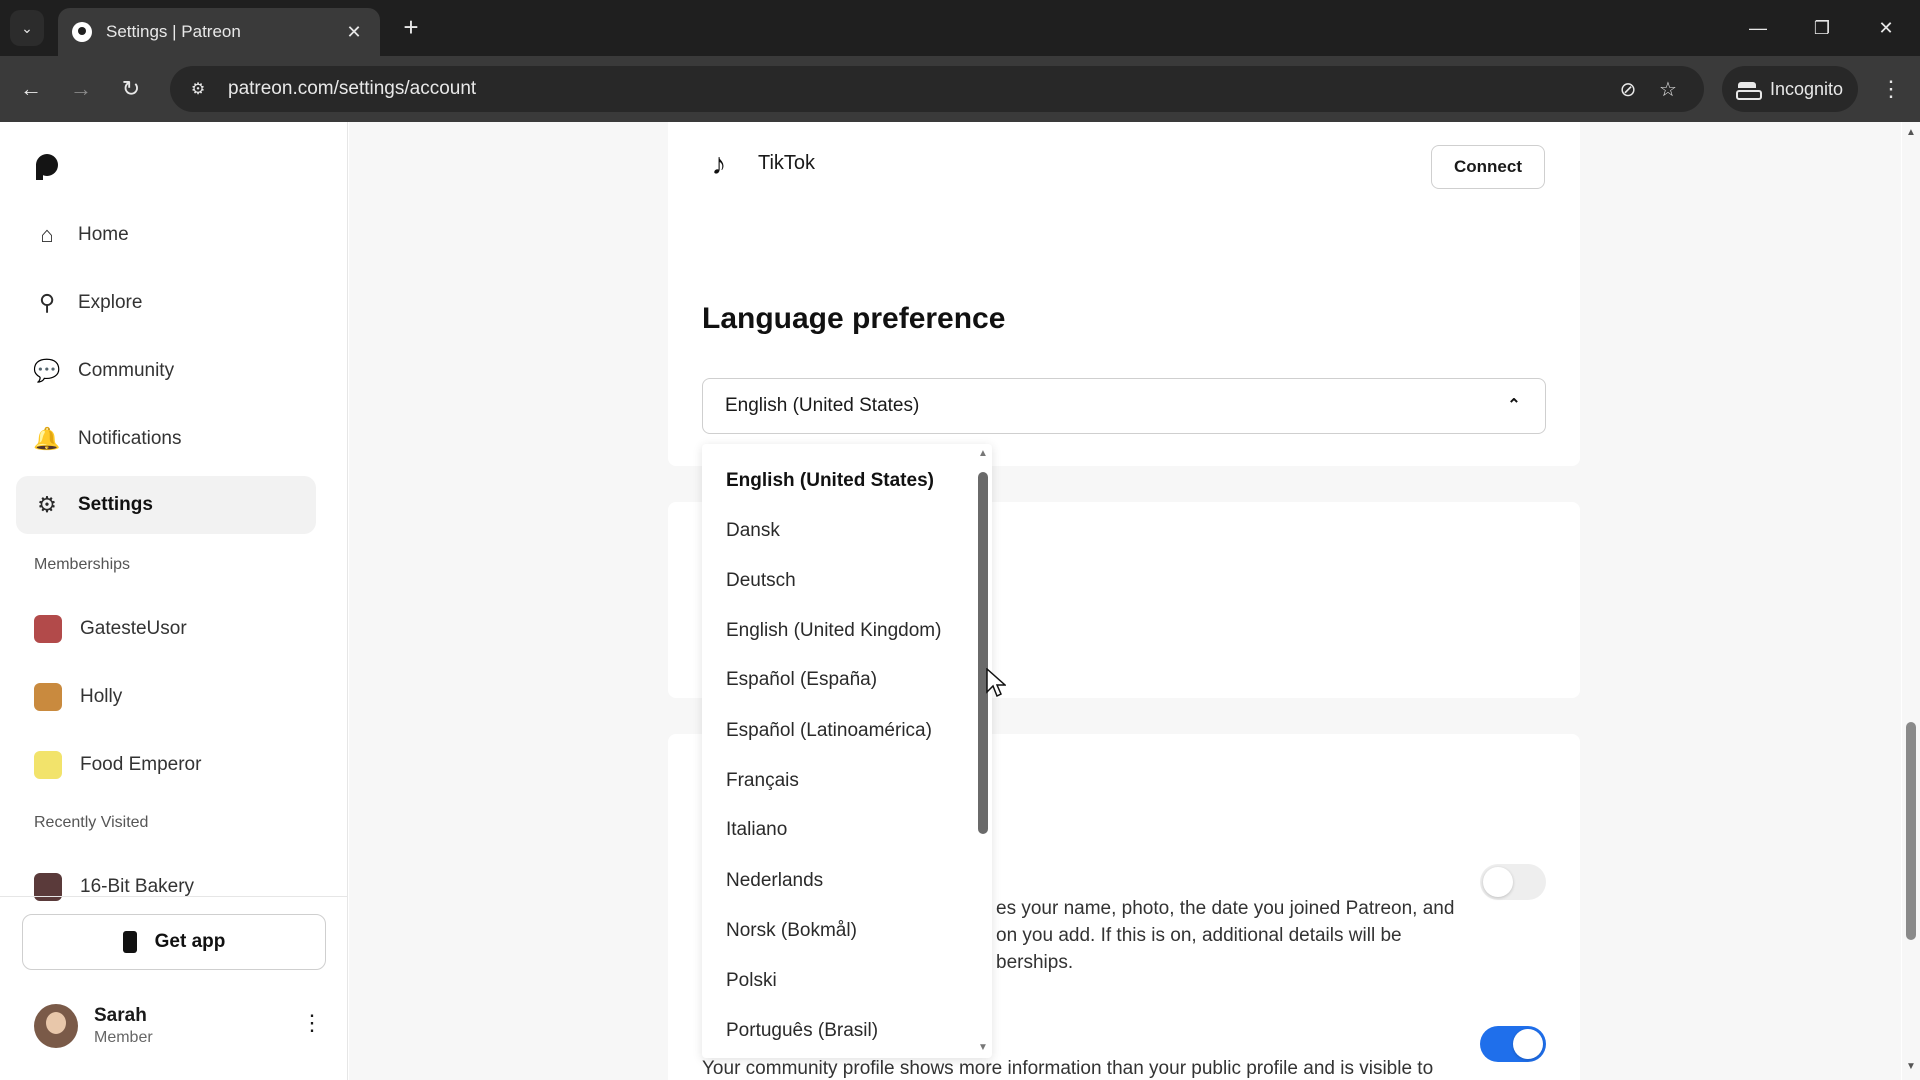  What do you see at coordinates (1124, 406) in the screenshot?
I see `language-select: English (United States) ⌃` at bounding box center [1124, 406].